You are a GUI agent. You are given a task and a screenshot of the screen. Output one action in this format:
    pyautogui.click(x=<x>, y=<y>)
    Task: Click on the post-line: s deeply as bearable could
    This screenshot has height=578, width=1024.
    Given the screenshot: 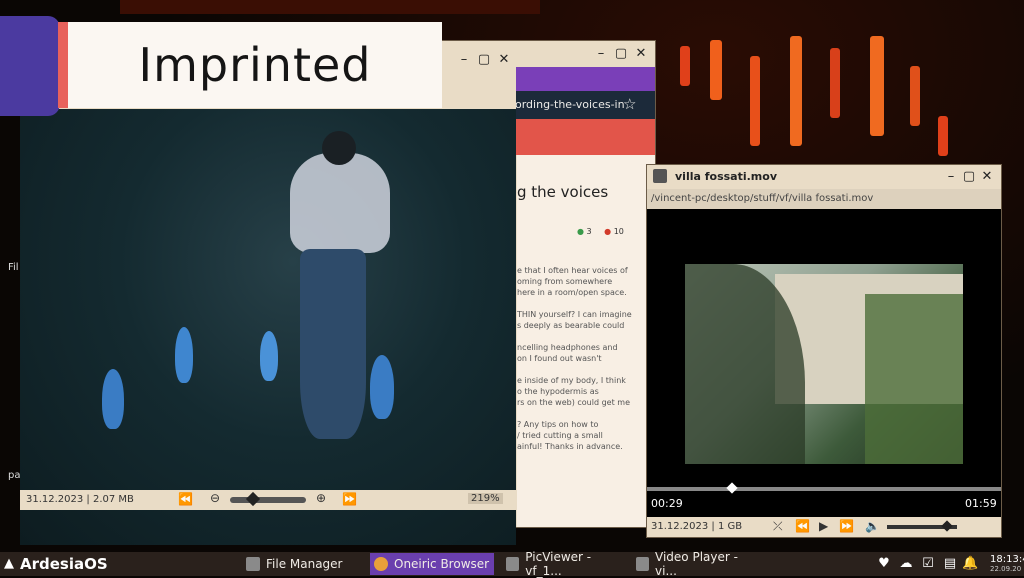 What is the action you would take?
    pyautogui.click(x=571, y=325)
    